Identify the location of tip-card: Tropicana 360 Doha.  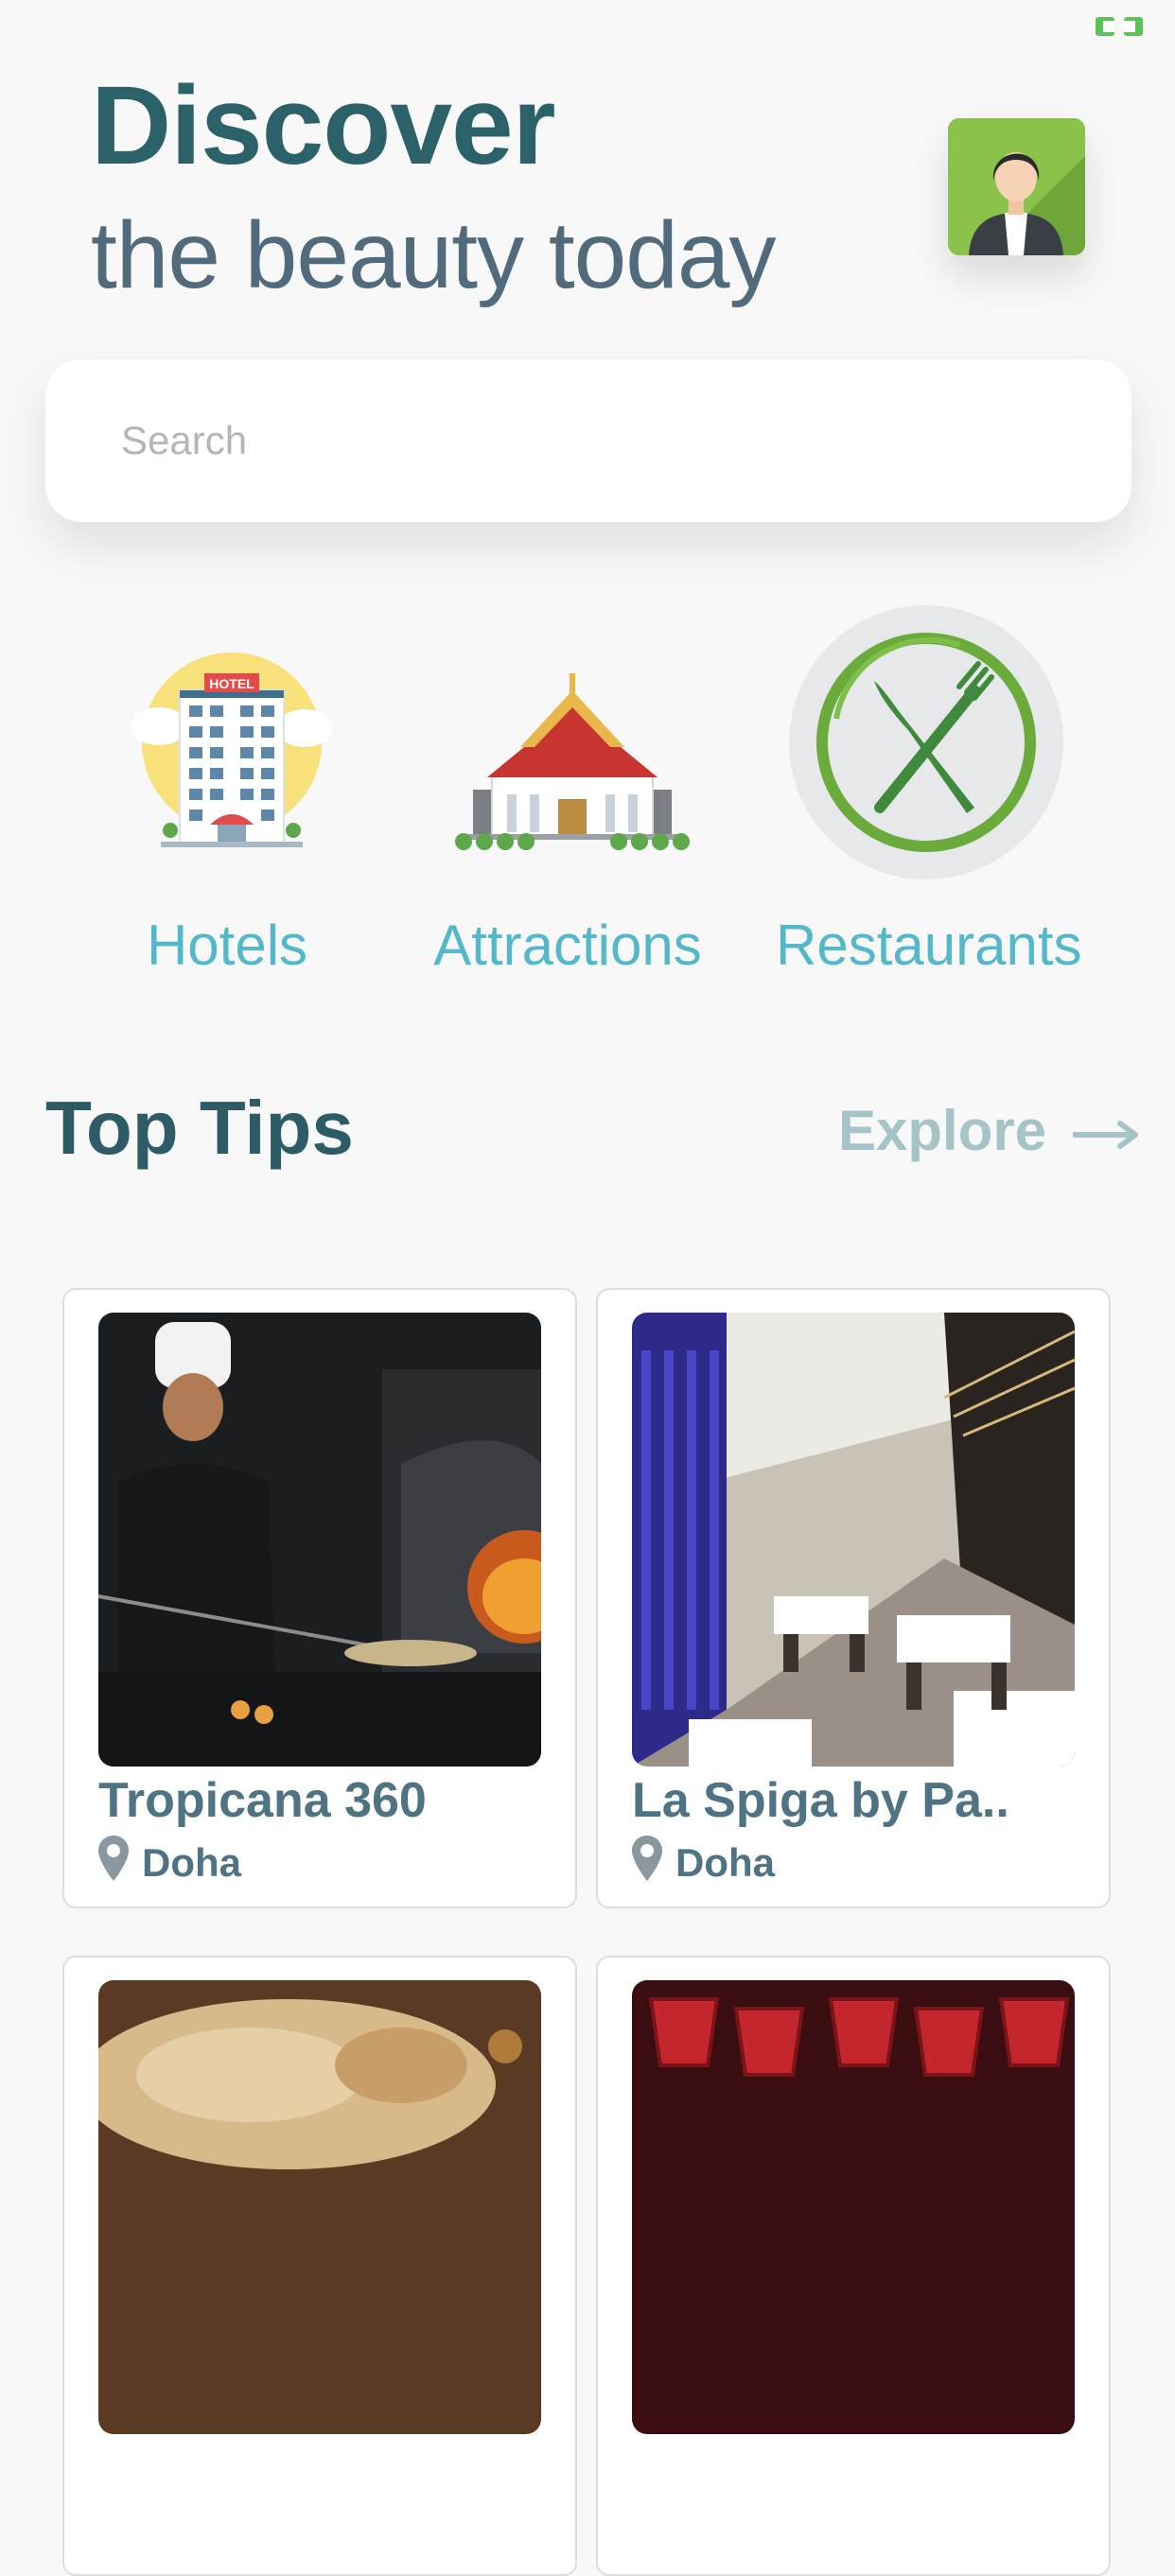
(319, 1598).